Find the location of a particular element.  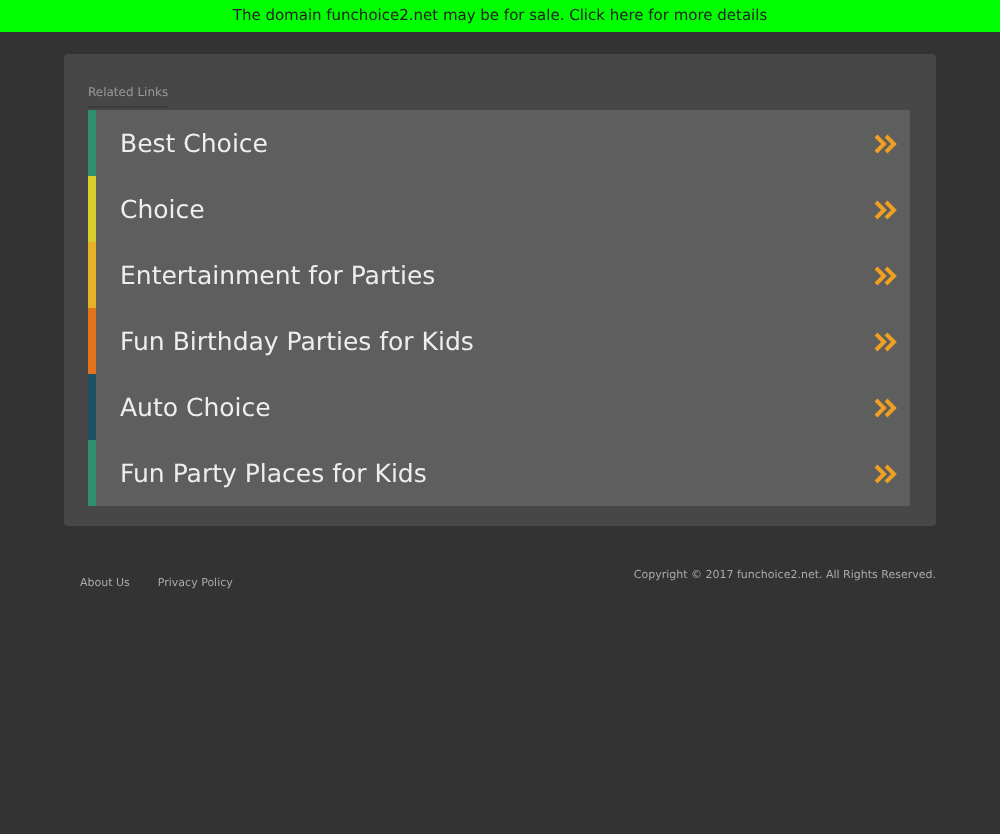

related-link: Auto Choice is located at coordinates (499, 407).